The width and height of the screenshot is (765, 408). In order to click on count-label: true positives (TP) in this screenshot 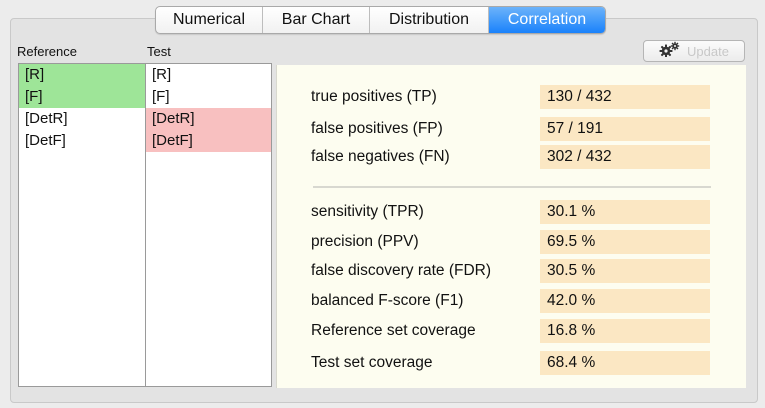, I will do `click(374, 96)`.